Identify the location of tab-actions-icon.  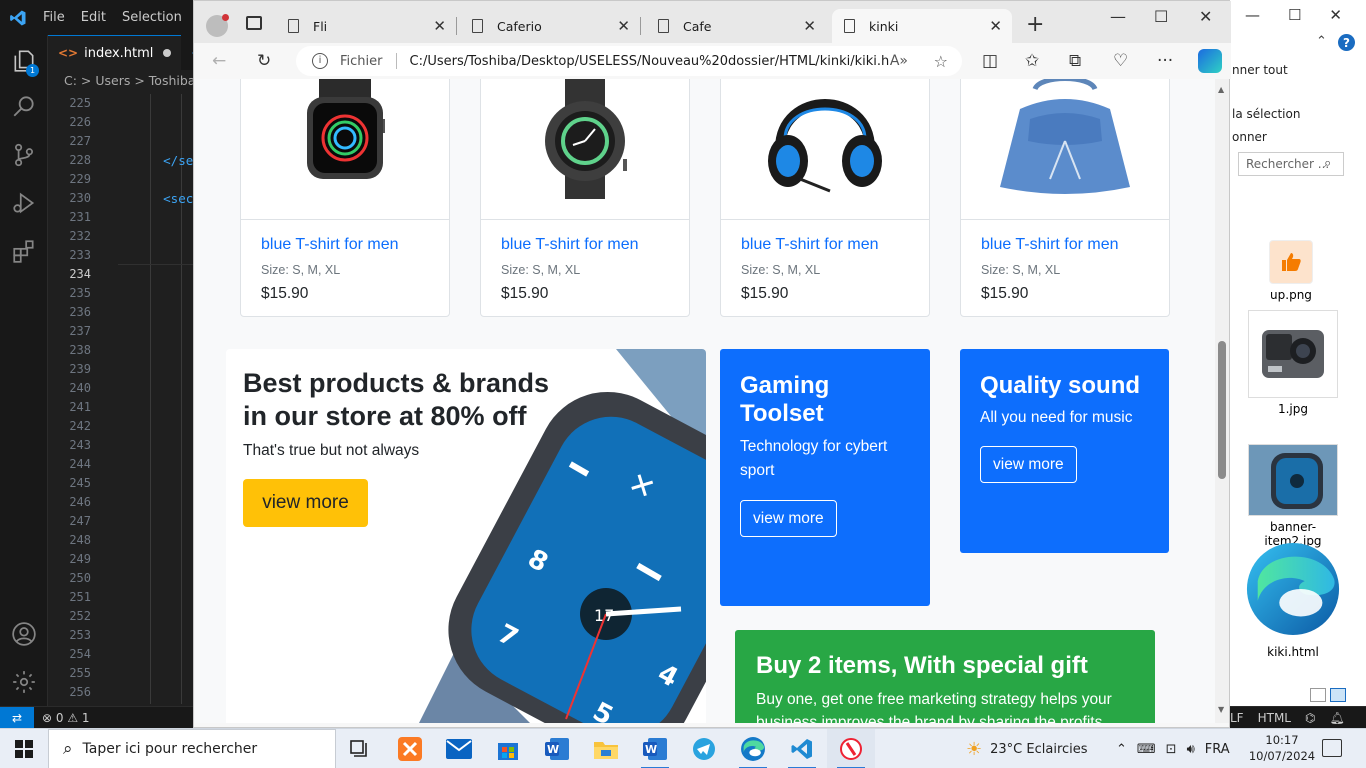
(254, 23).